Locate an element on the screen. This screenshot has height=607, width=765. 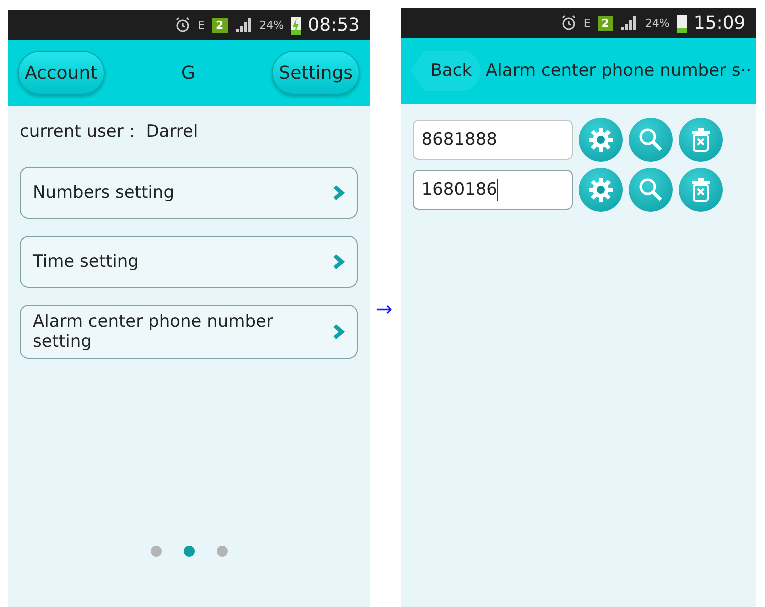
current-user-text: current user： Darrel is located at coordinates (110, 132).